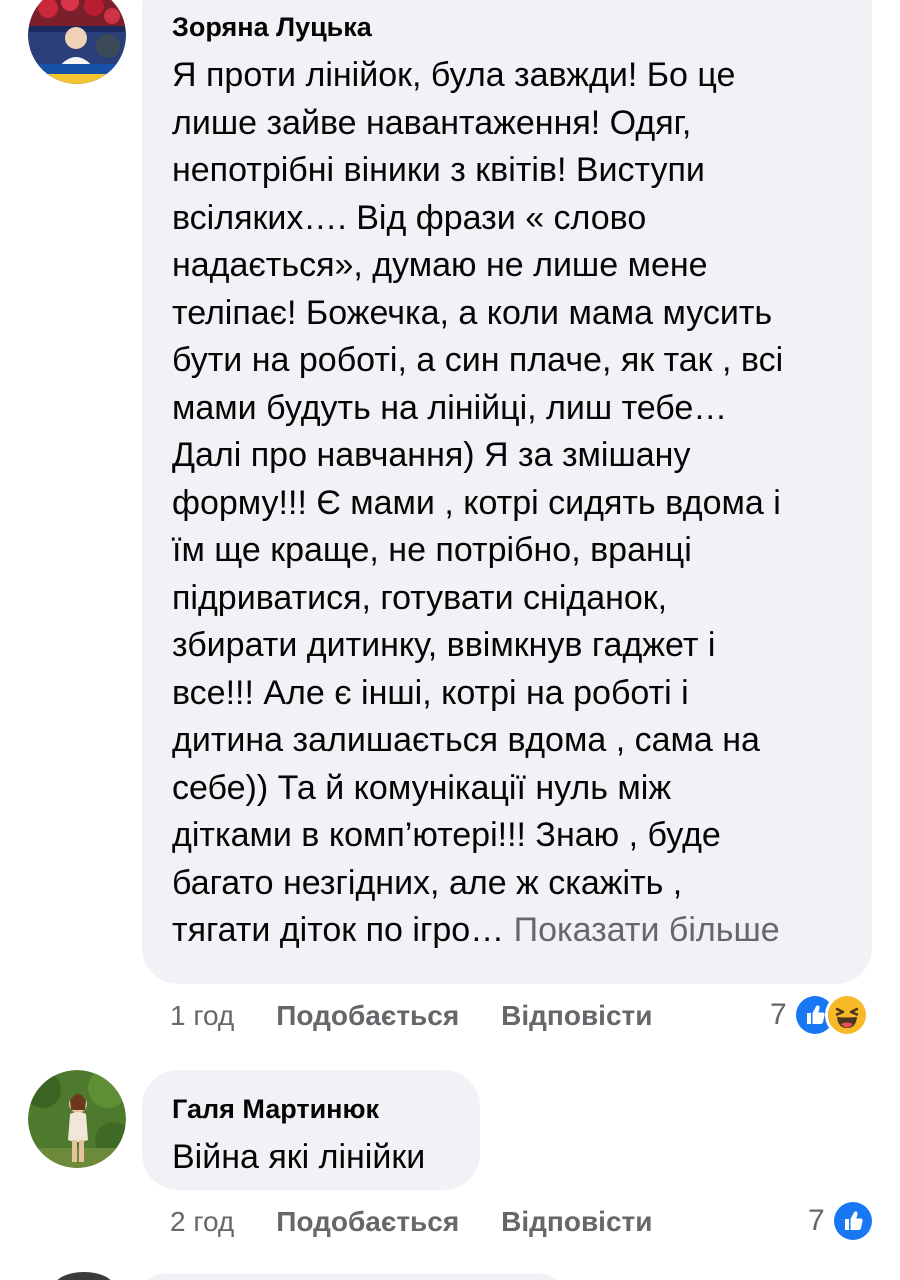 This screenshot has width=900, height=1280. Describe the element at coordinates (420, 597) in the screenshot. I see `comment-text-line: підриватися, готувати сніданок,` at that location.